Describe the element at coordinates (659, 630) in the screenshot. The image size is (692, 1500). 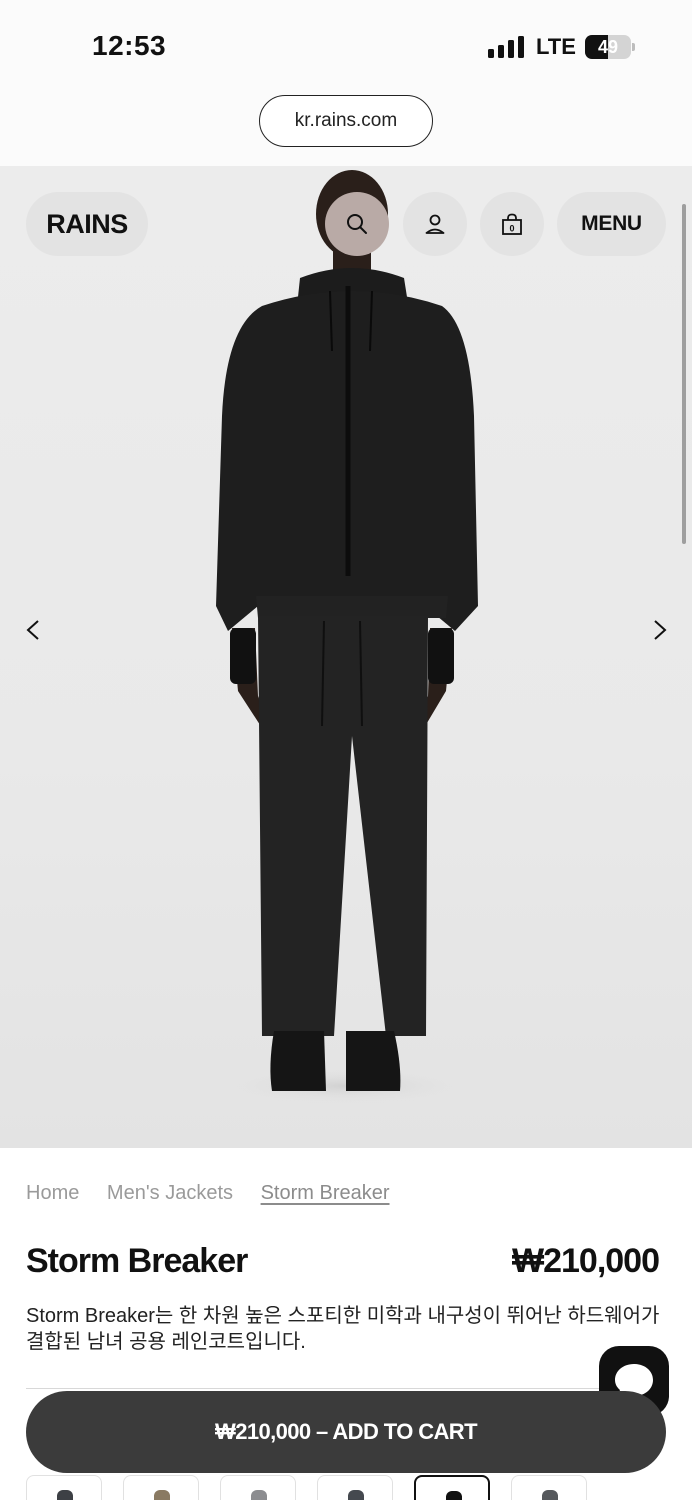
I see `chevron-right-icon` at that location.